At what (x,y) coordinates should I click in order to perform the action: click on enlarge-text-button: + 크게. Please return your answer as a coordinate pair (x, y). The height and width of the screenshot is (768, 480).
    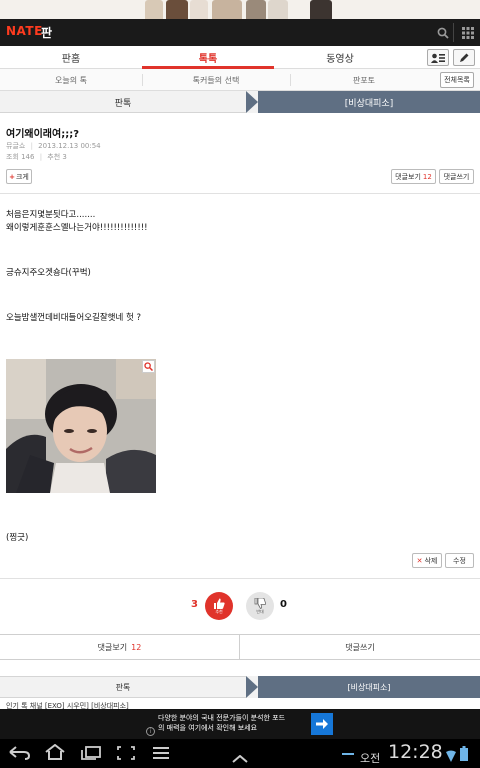
    Looking at the image, I should click on (19, 176).